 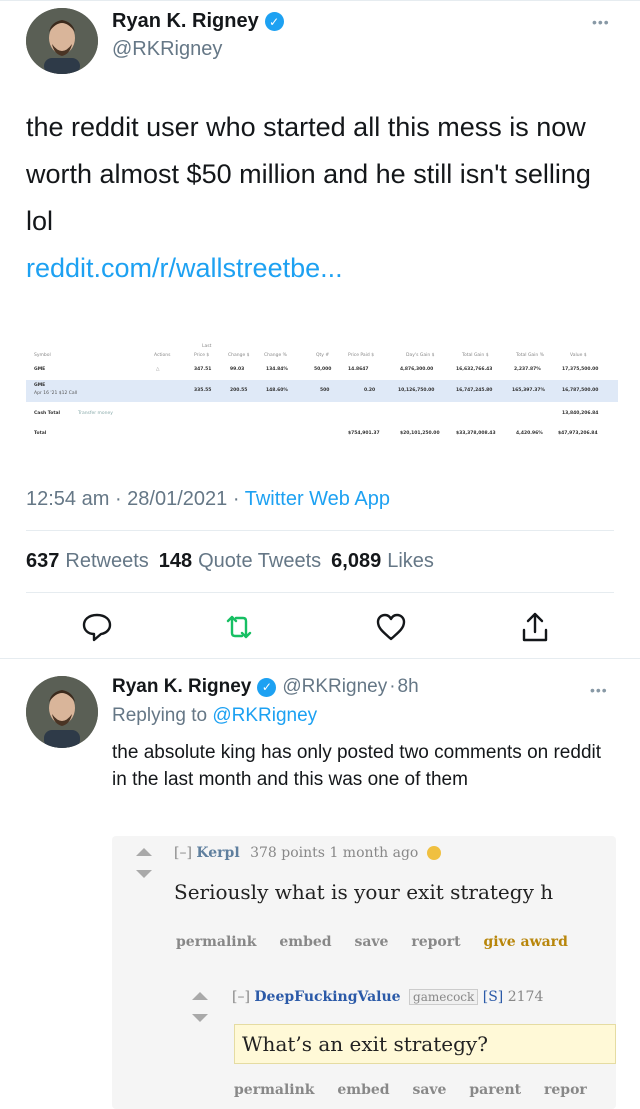 I want to click on sheet-header: Change %, so click(x=275, y=355).